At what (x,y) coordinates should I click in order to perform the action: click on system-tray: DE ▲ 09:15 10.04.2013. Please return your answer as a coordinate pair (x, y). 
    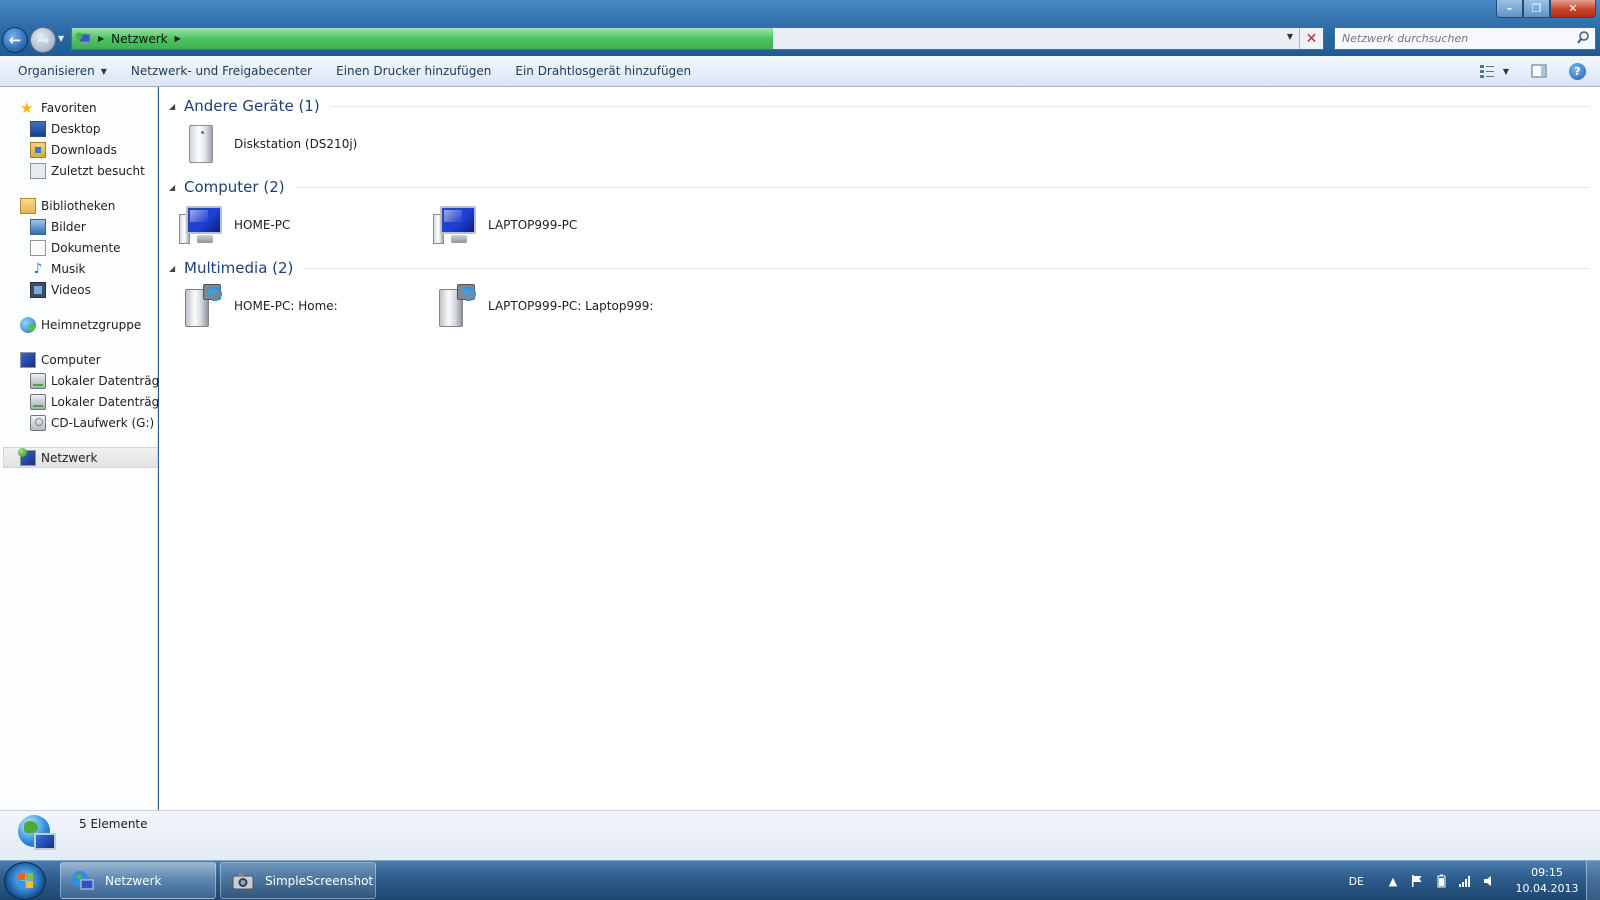
    Looking at the image, I should click on (1474, 880).